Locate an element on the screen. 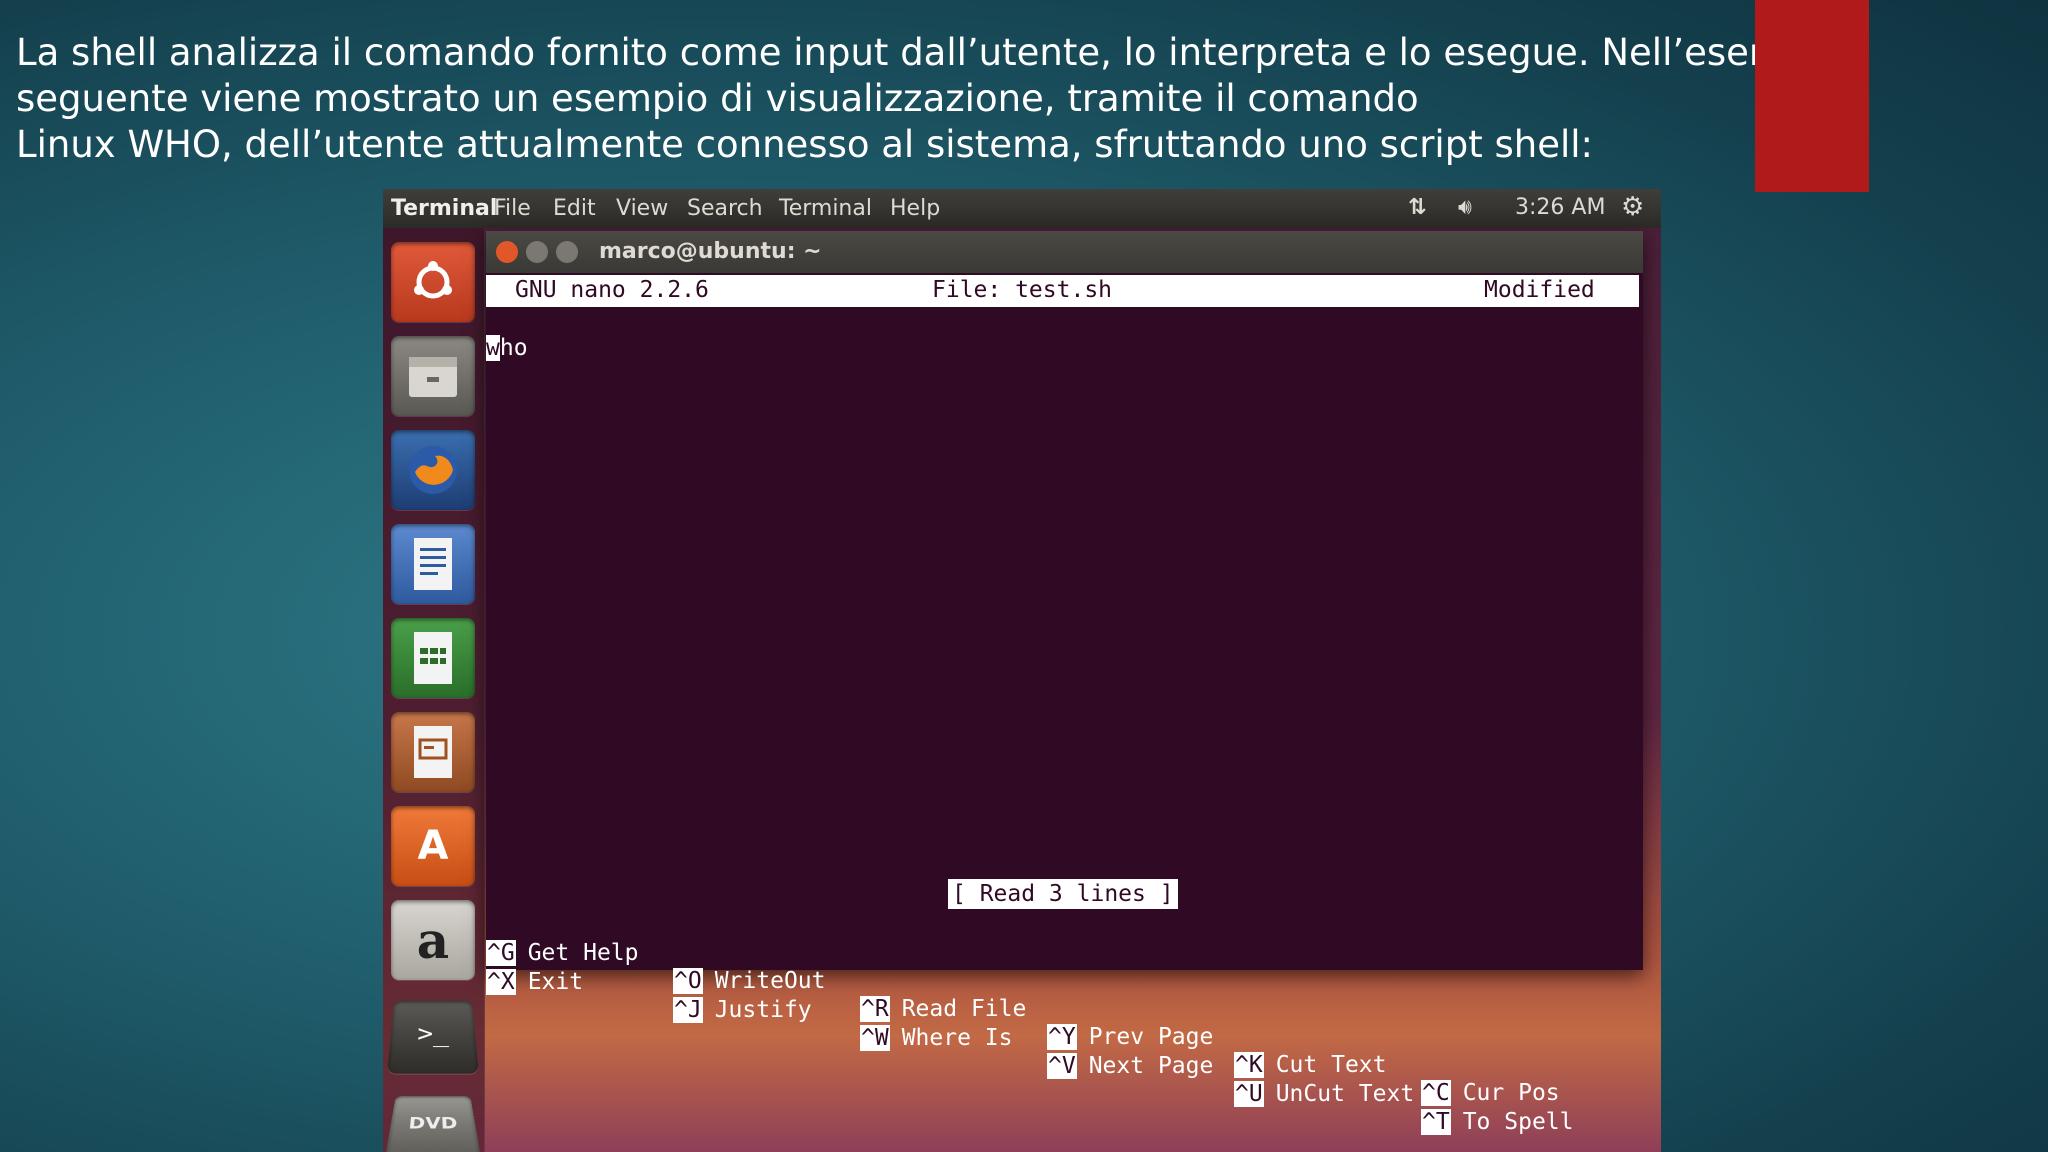  menu-help: Help is located at coordinates (915, 208).